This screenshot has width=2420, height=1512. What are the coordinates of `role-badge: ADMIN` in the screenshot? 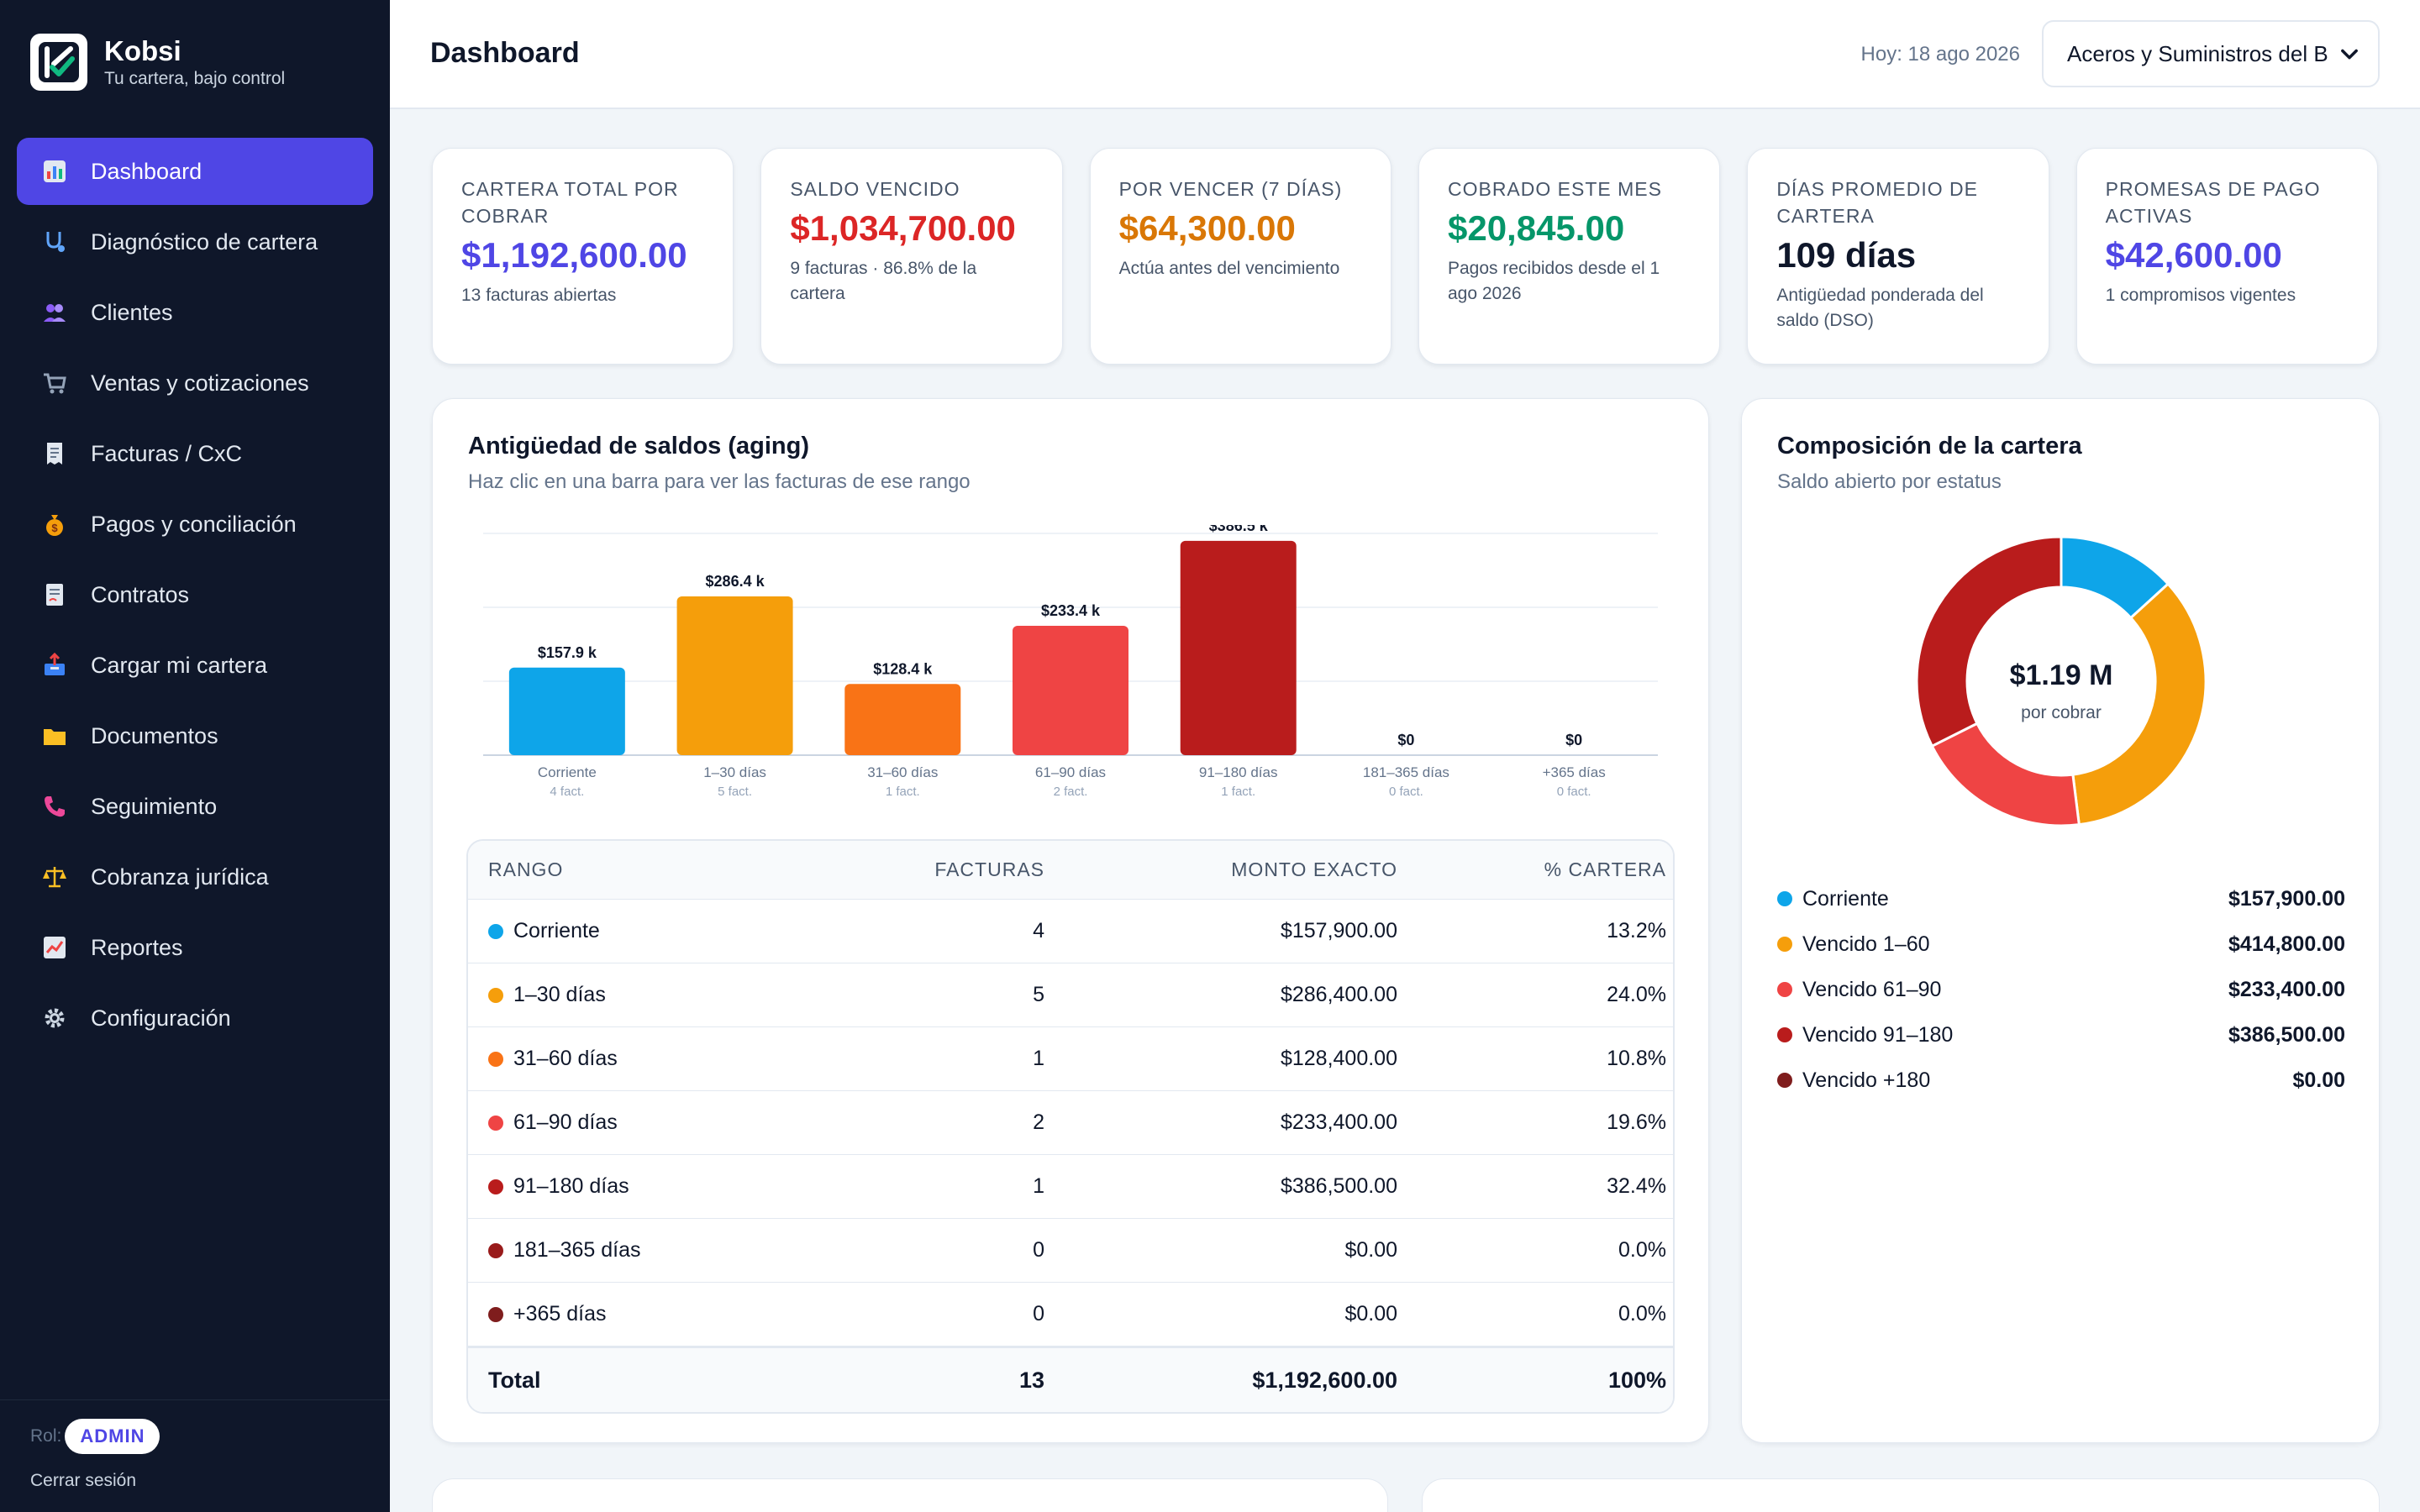 It's located at (113, 1436).